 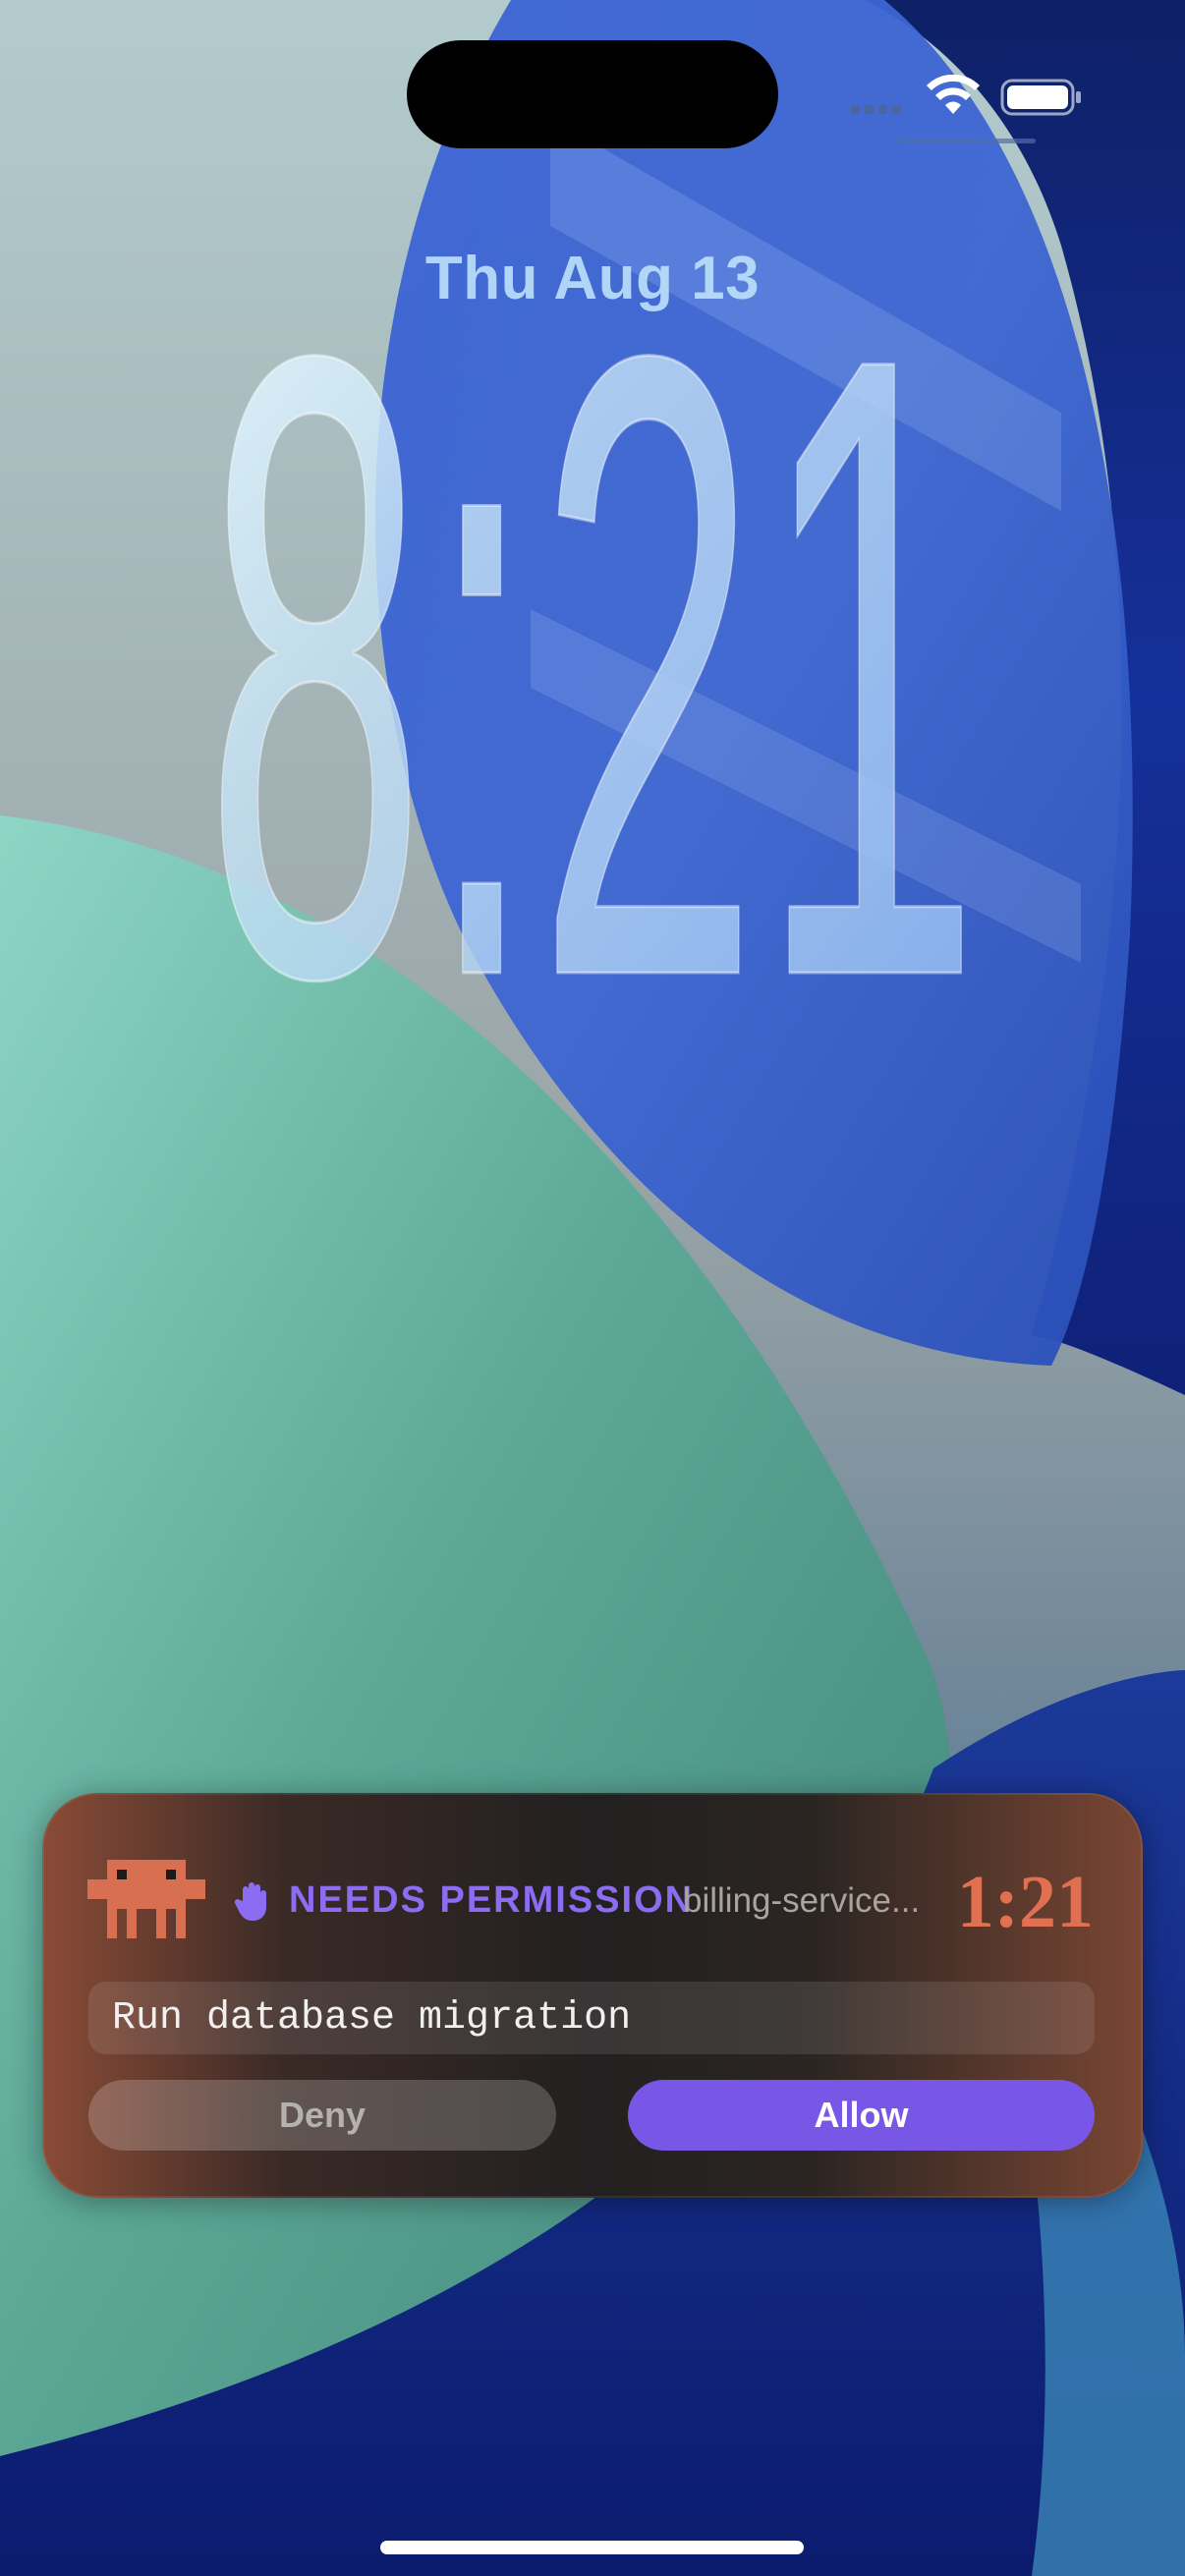 What do you see at coordinates (1025, 1902) in the screenshot?
I see `elapsed-timer: 1:21` at bounding box center [1025, 1902].